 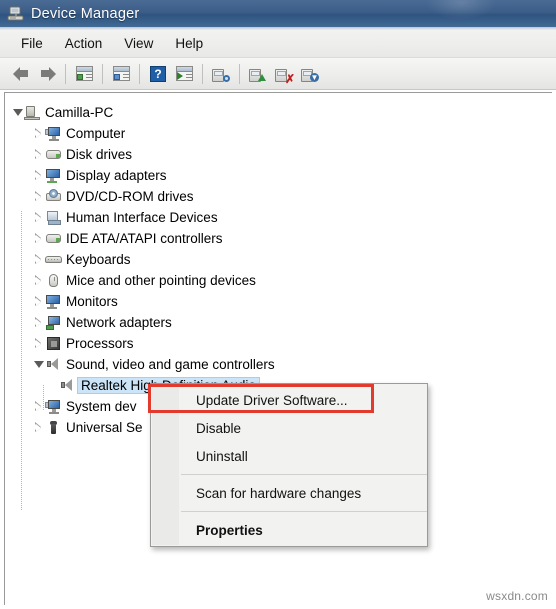 I want to click on usb-controller-icon, so click(x=53, y=427).